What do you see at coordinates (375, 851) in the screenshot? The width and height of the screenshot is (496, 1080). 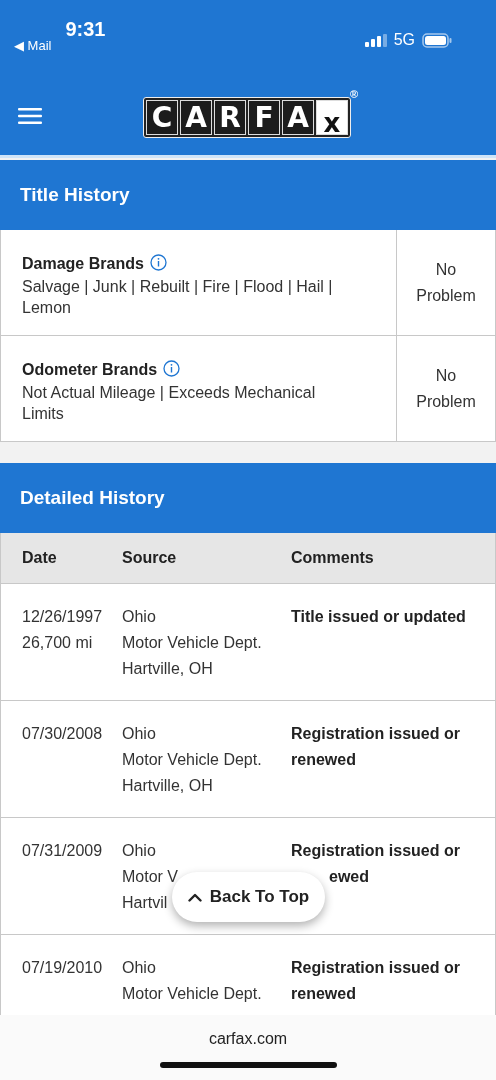 I see `comment-text: Registration issued or` at bounding box center [375, 851].